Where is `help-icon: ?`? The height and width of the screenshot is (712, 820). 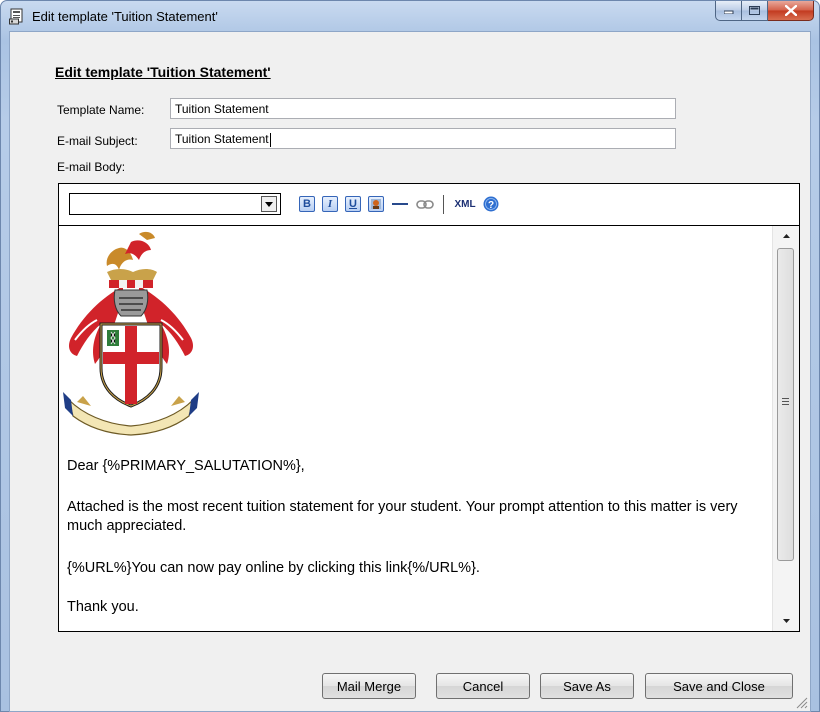 help-icon: ? is located at coordinates (491, 204).